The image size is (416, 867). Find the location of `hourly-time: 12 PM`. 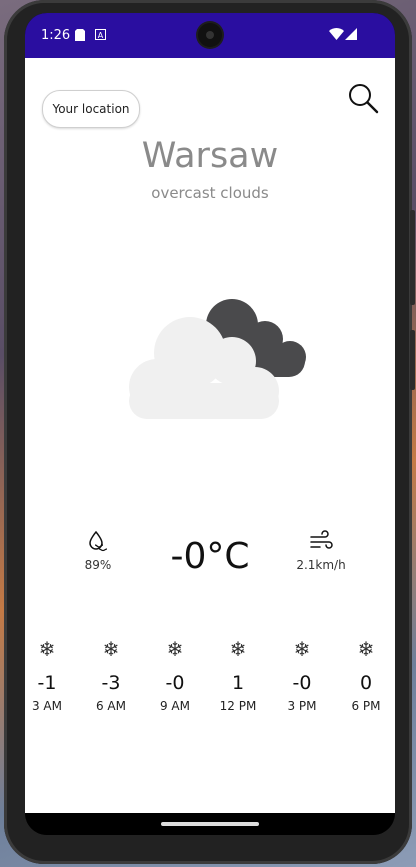

hourly-time: 12 PM is located at coordinates (238, 706).